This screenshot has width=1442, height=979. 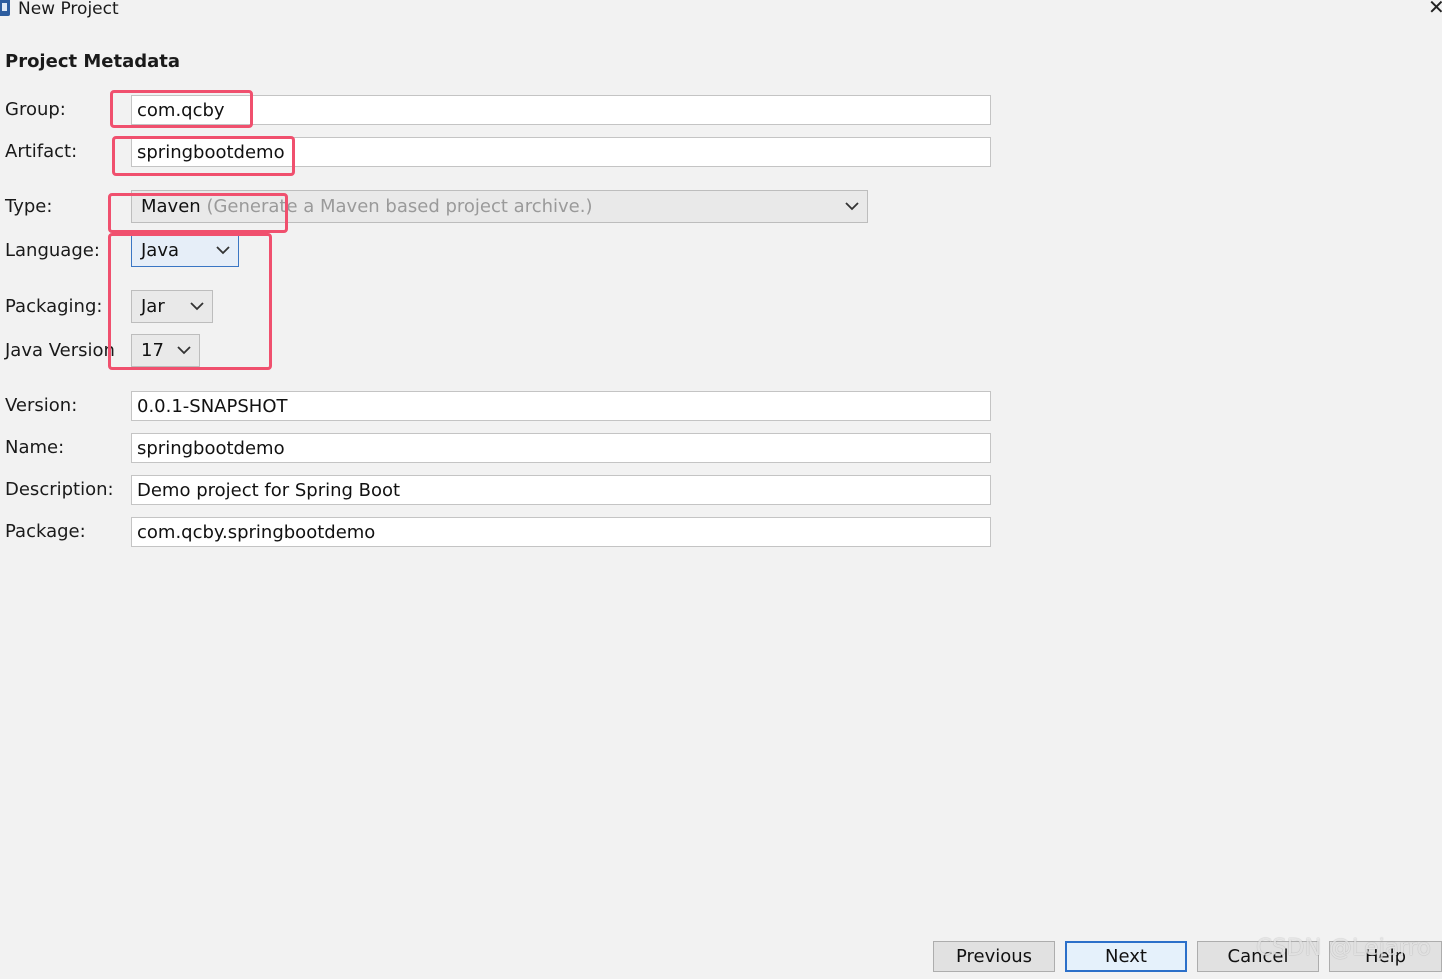 I want to click on packaging-label: Packaging:, so click(x=54, y=306).